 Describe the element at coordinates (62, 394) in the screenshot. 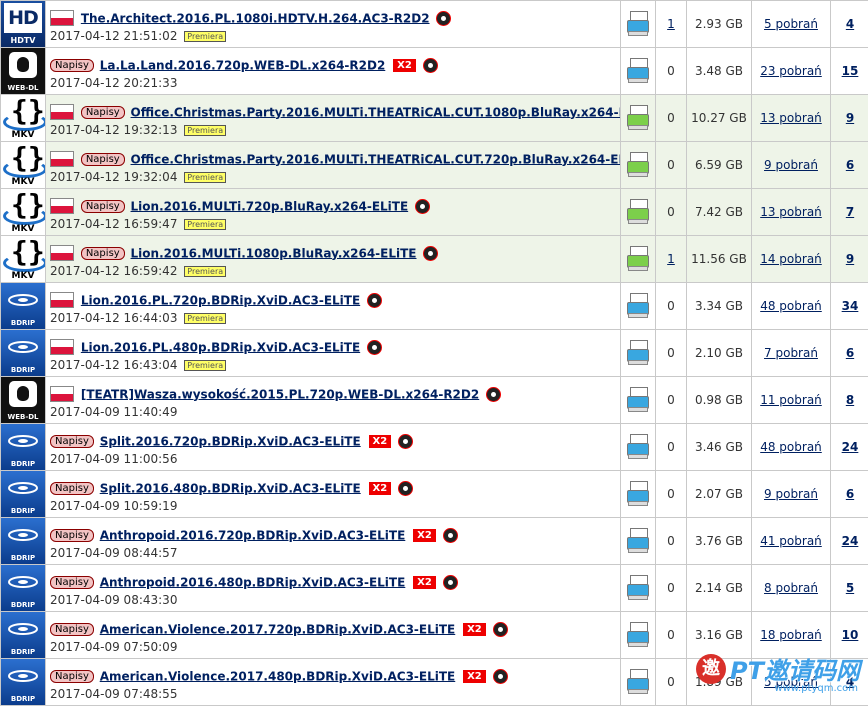

I see `polish-flag-icon` at that location.